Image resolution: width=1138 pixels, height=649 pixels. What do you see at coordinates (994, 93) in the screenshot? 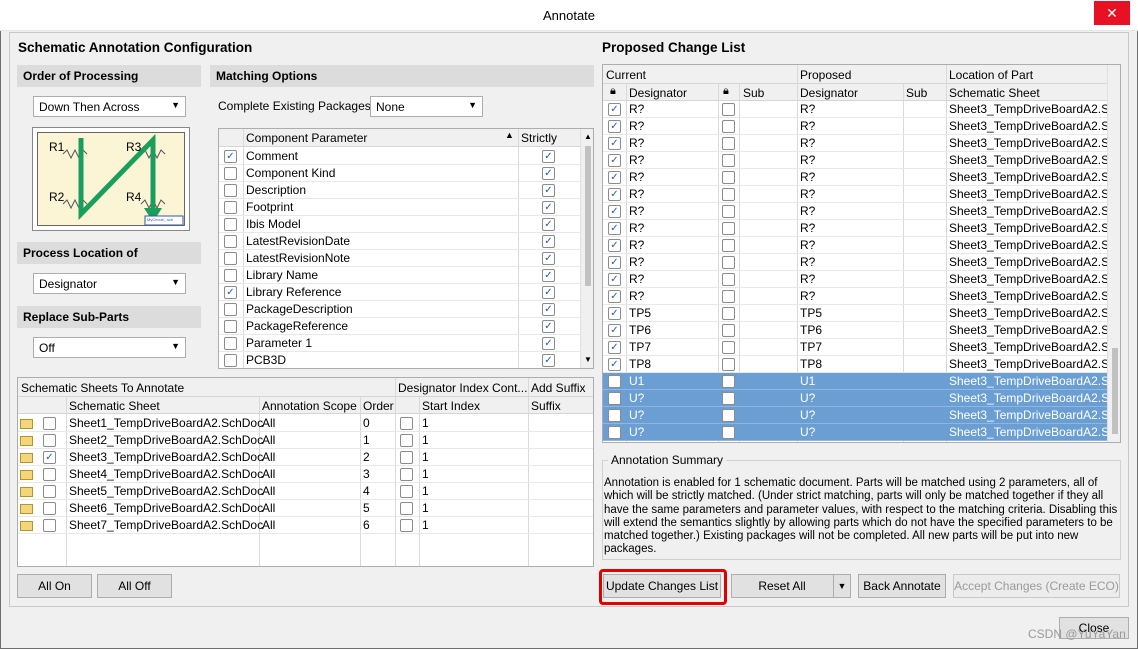
I see `schematic-sheet-col-header: Schematic Sheet` at bounding box center [994, 93].